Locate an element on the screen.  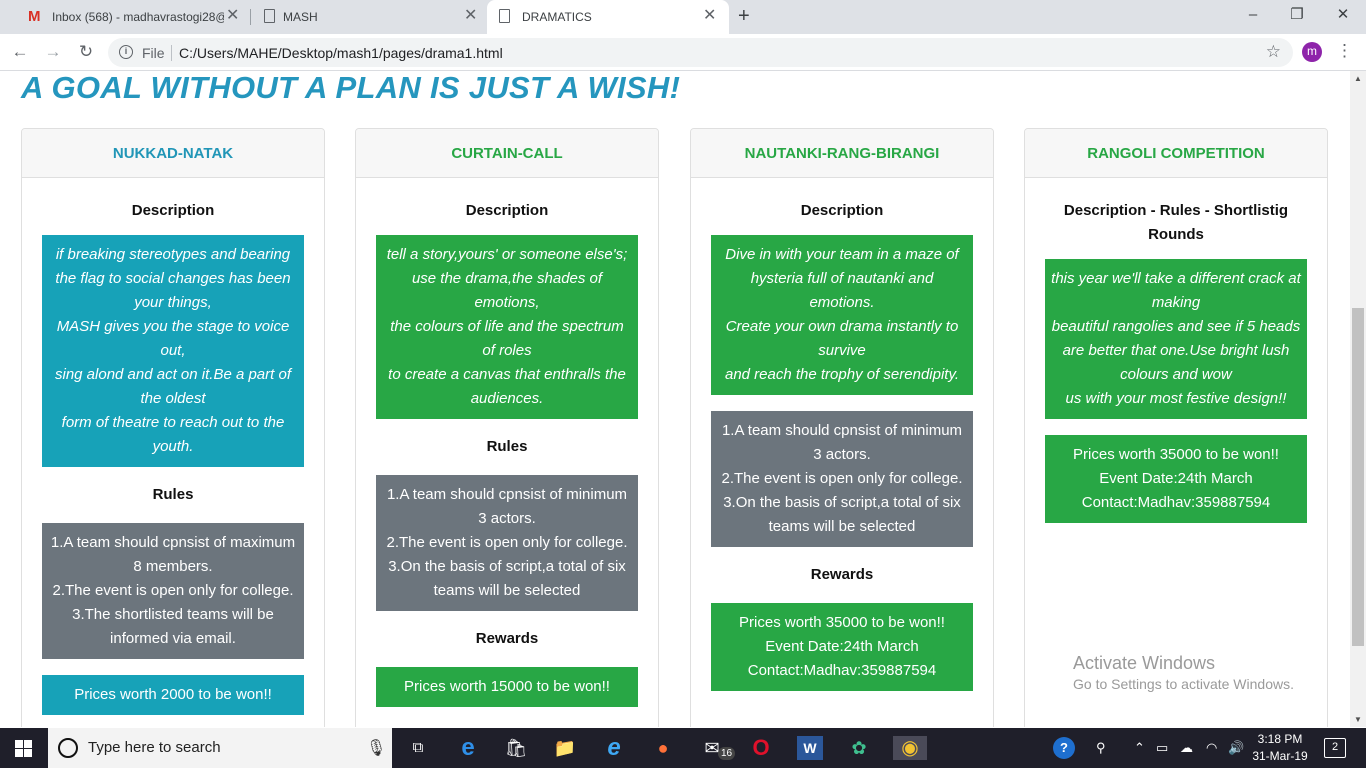
tab-divider is located at coordinates (250, 17).